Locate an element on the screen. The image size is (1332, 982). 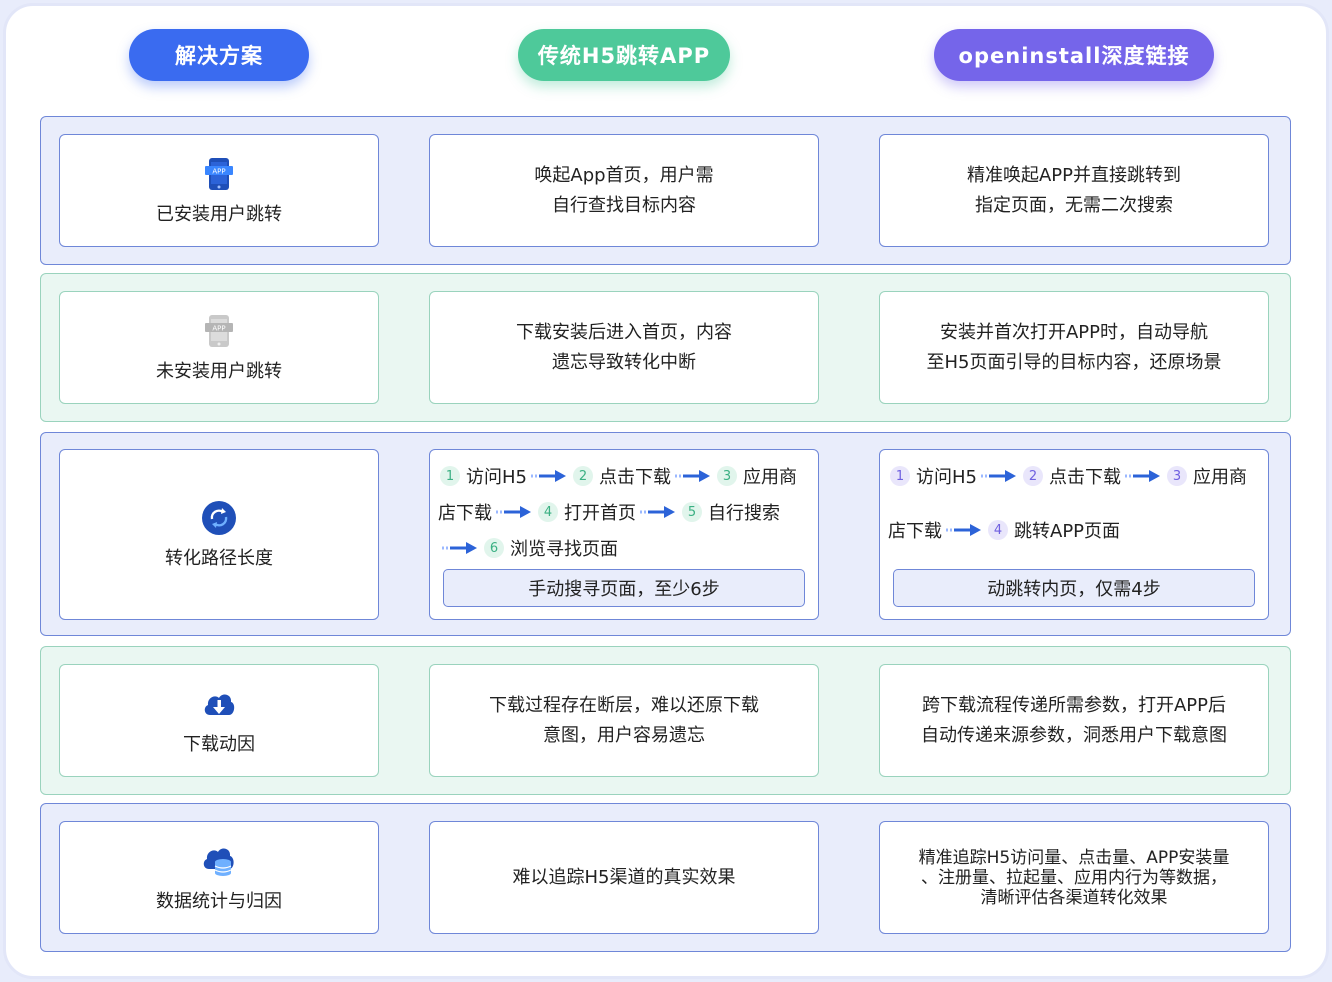
h5-step-flow: 1 访问H5 2 点击下载 3 应用商 店下载 4 打开首页 5 自行搜索 6 is located at coordinates (624, 512).